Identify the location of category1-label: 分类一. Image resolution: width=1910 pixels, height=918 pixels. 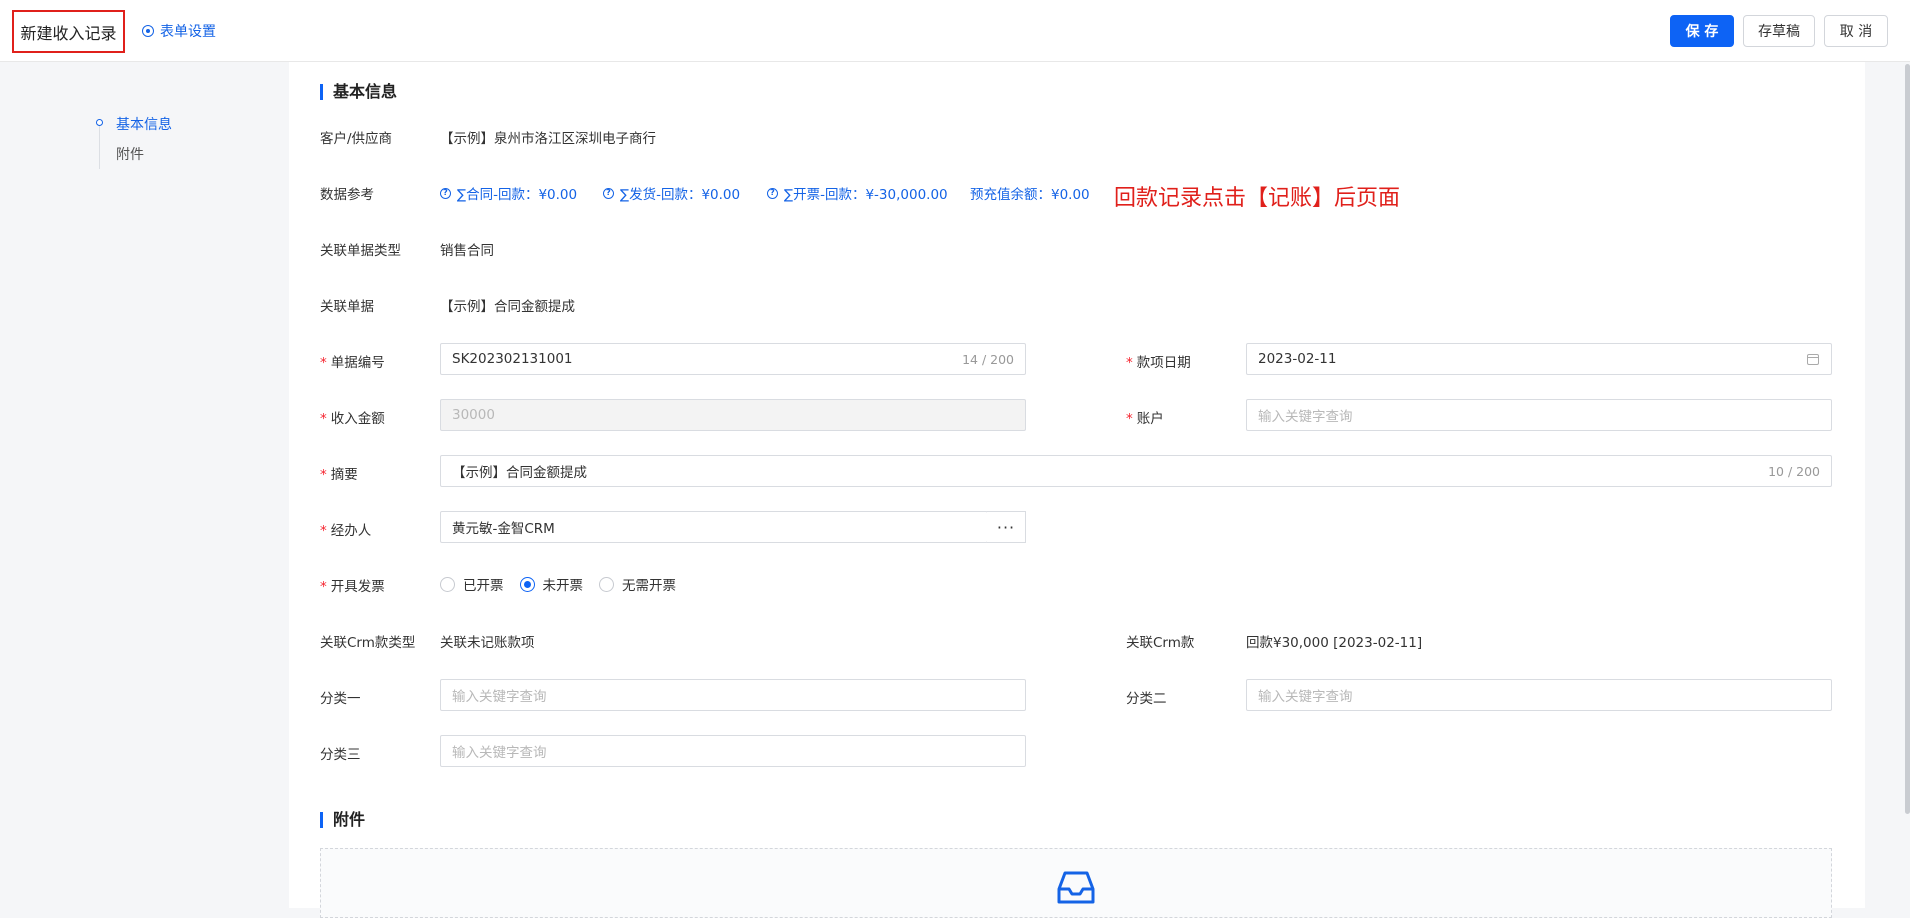
(340, 699).